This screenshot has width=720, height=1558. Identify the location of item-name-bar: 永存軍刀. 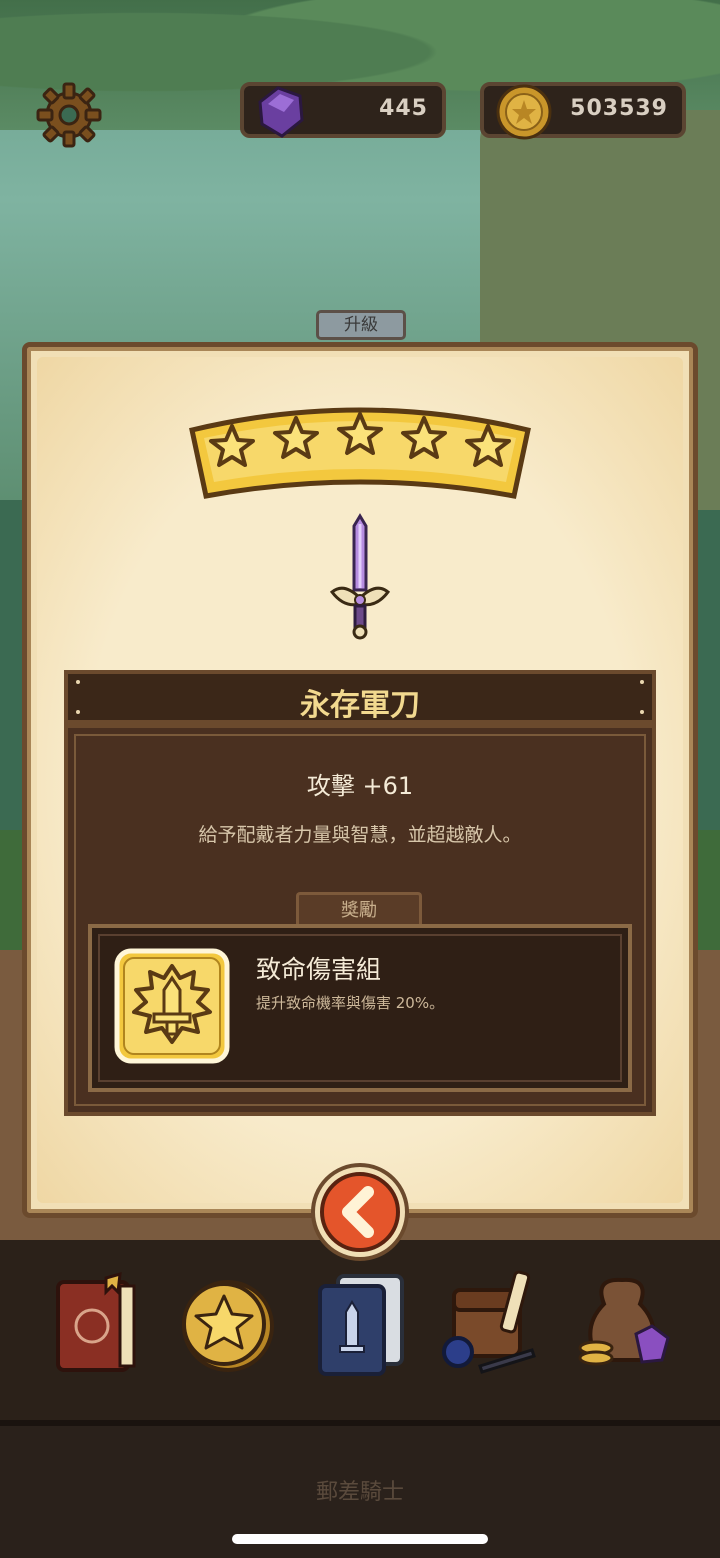
(360, 697).